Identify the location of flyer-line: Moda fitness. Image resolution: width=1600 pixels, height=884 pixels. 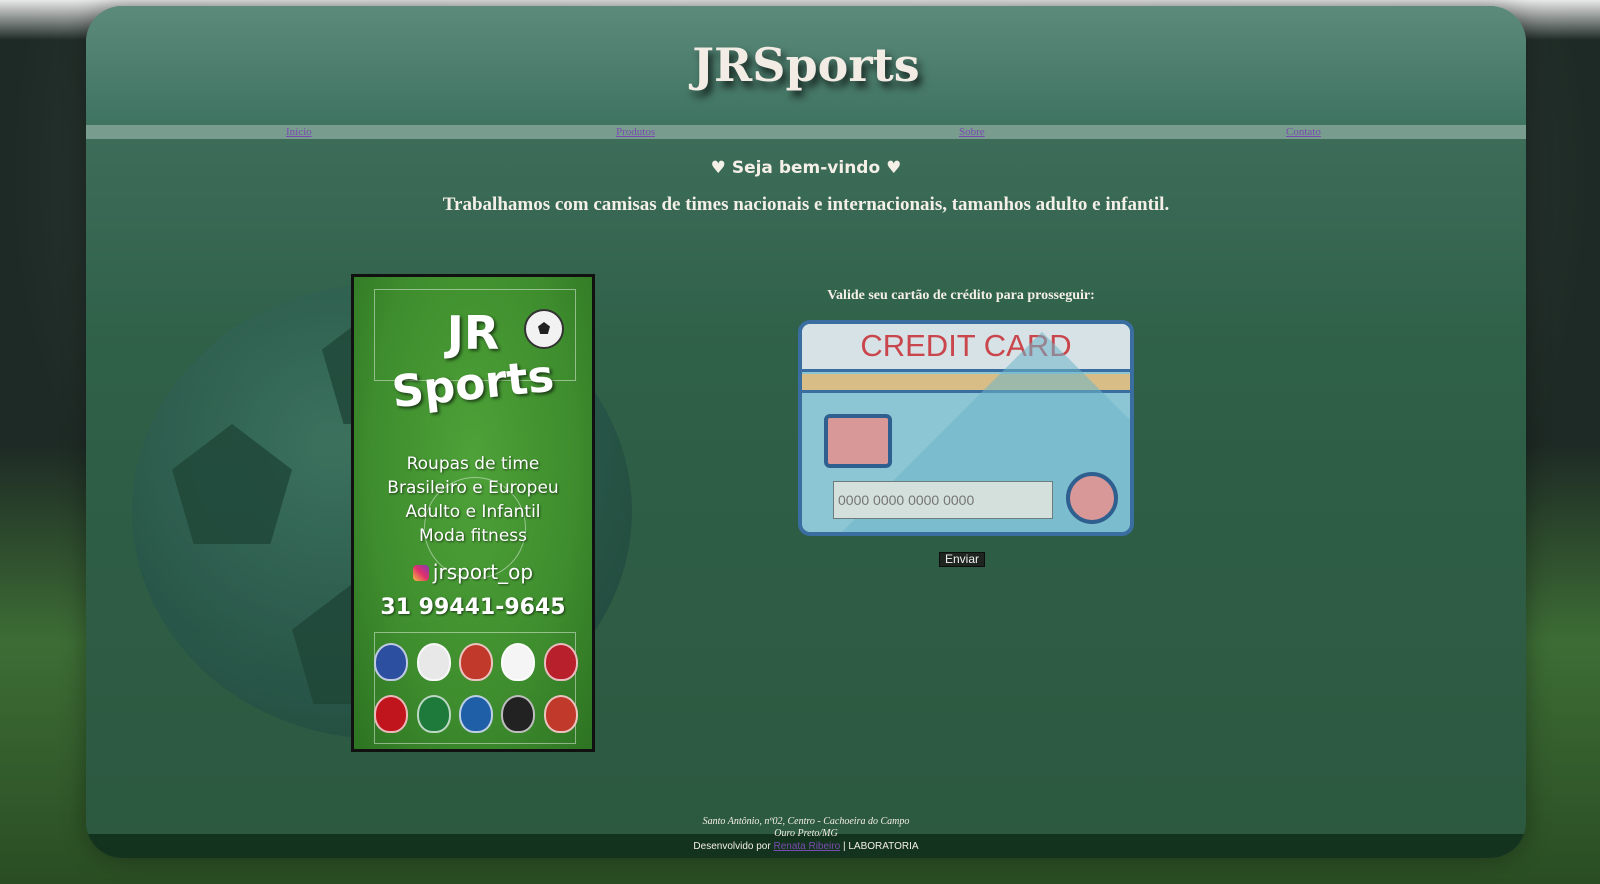
(472, 536).